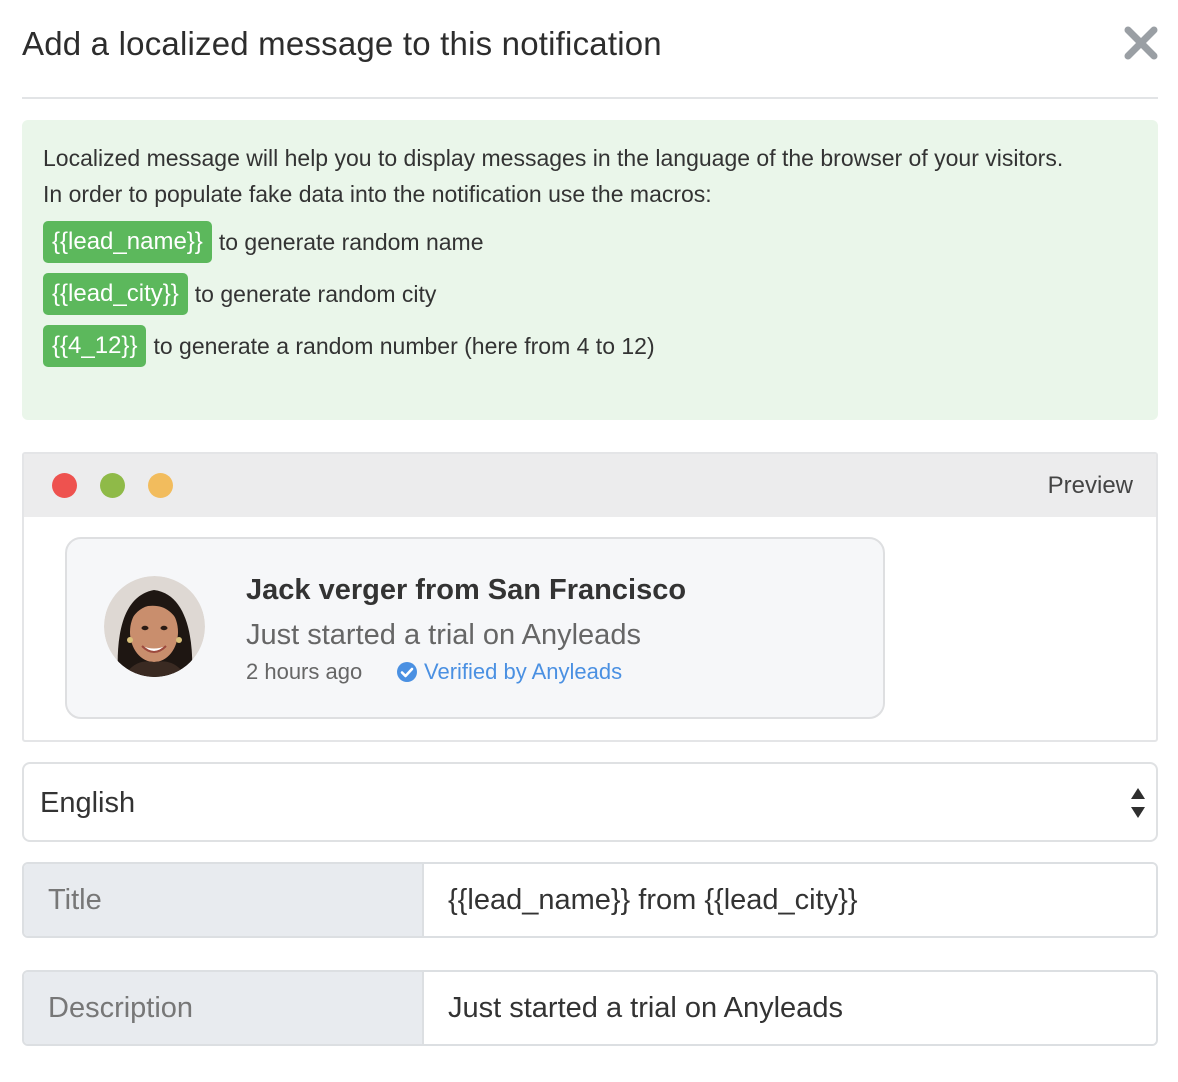 This screenshot has width=1178, height=1082. I want to click on language-select-value: English, so click(88, 803).